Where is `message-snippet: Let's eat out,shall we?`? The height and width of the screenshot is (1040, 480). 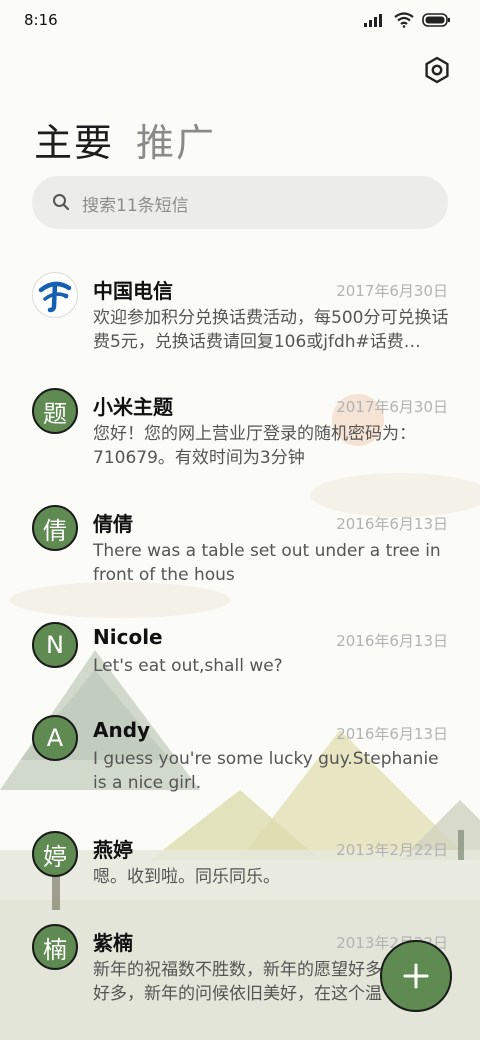
message-snippet: Let's eat out,shall we? is located at coordinates (188, 666).